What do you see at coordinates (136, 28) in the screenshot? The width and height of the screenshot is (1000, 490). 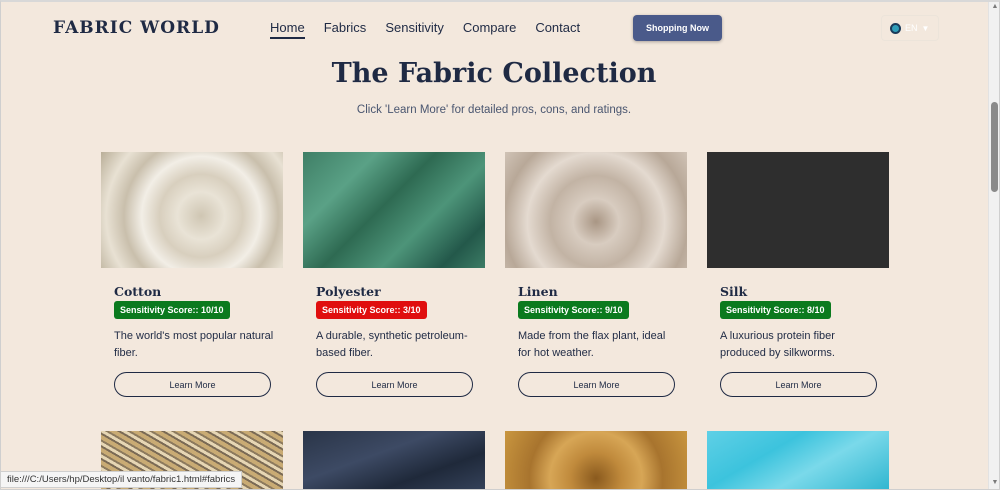 I see `site-logo: FABRIC WORLD` at bounding box center [136, 28].